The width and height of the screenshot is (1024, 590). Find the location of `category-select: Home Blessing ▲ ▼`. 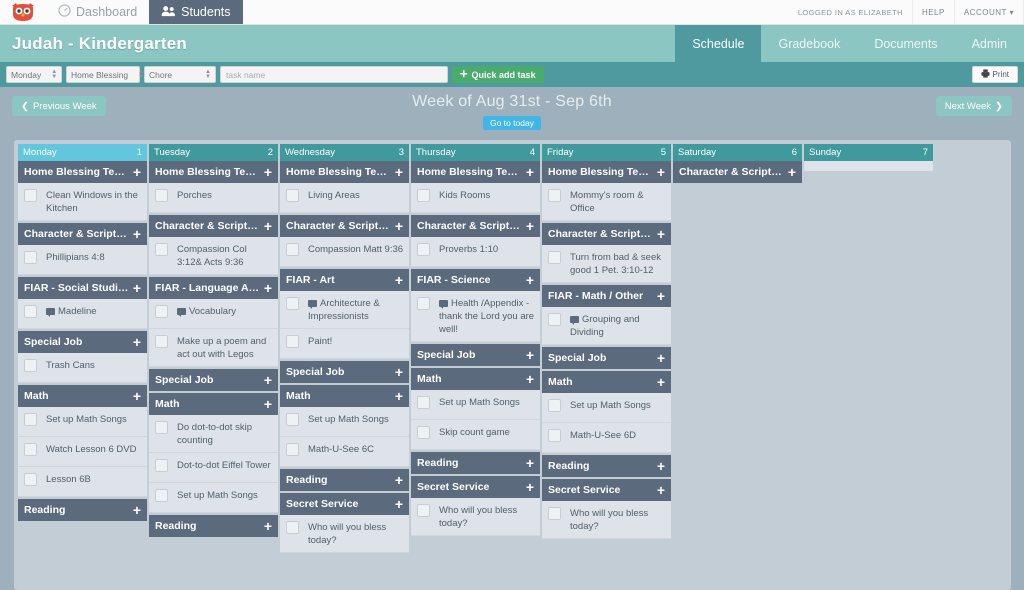

category-select: Home Blessing ▲ ▼ is located at coordinates (105, 74).